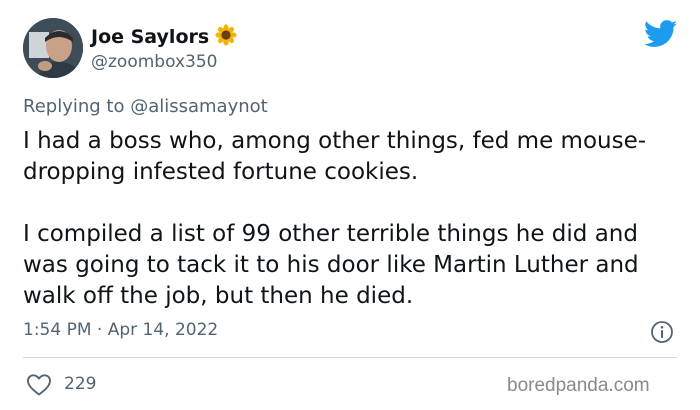  I want to click on sunflower-icon, so click(226, 38).